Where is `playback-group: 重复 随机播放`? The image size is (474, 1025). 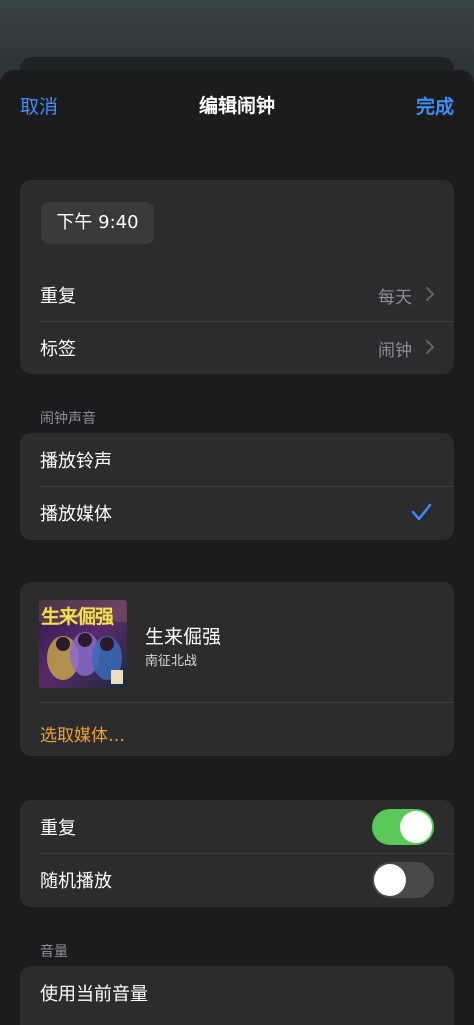
playback-group: 重复 随机播放 is located at coordinates (237, 853).